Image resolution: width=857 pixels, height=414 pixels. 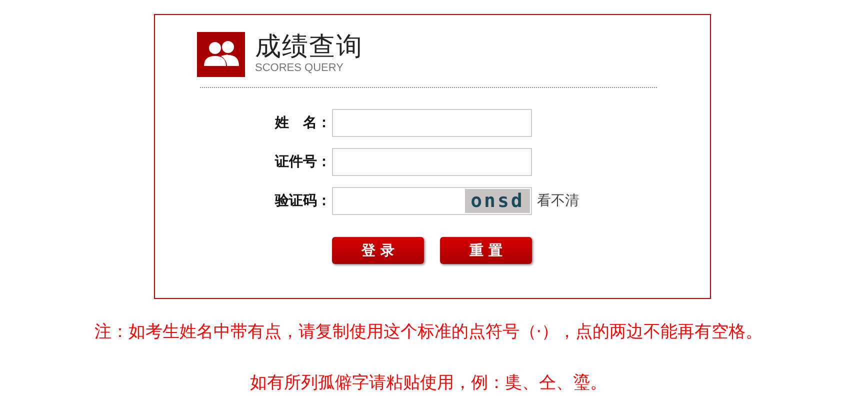 I want to click on field-label: 证件号：, so click(x=303, y=162).